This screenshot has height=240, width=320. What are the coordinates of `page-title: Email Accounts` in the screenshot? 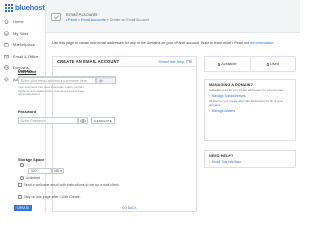 It's located at (82, 14).